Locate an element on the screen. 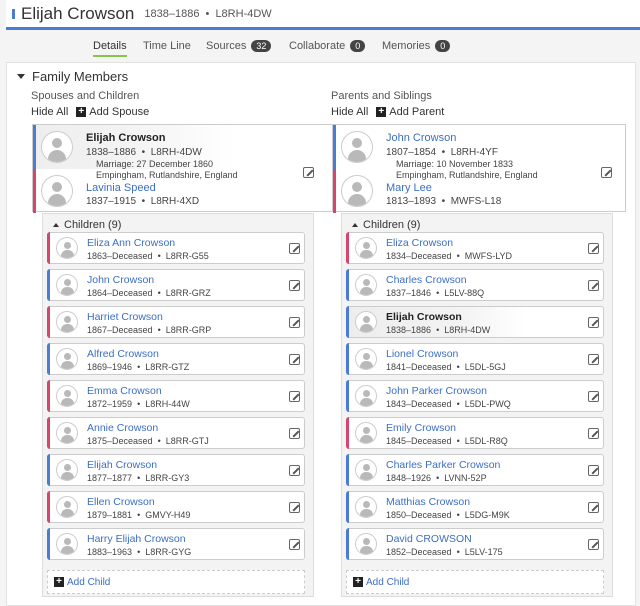 This screenshot has height=606, width=640. child-row: David CROWSON 1852–Deceased • L5LV-175 is located at coordinates (475, 544).